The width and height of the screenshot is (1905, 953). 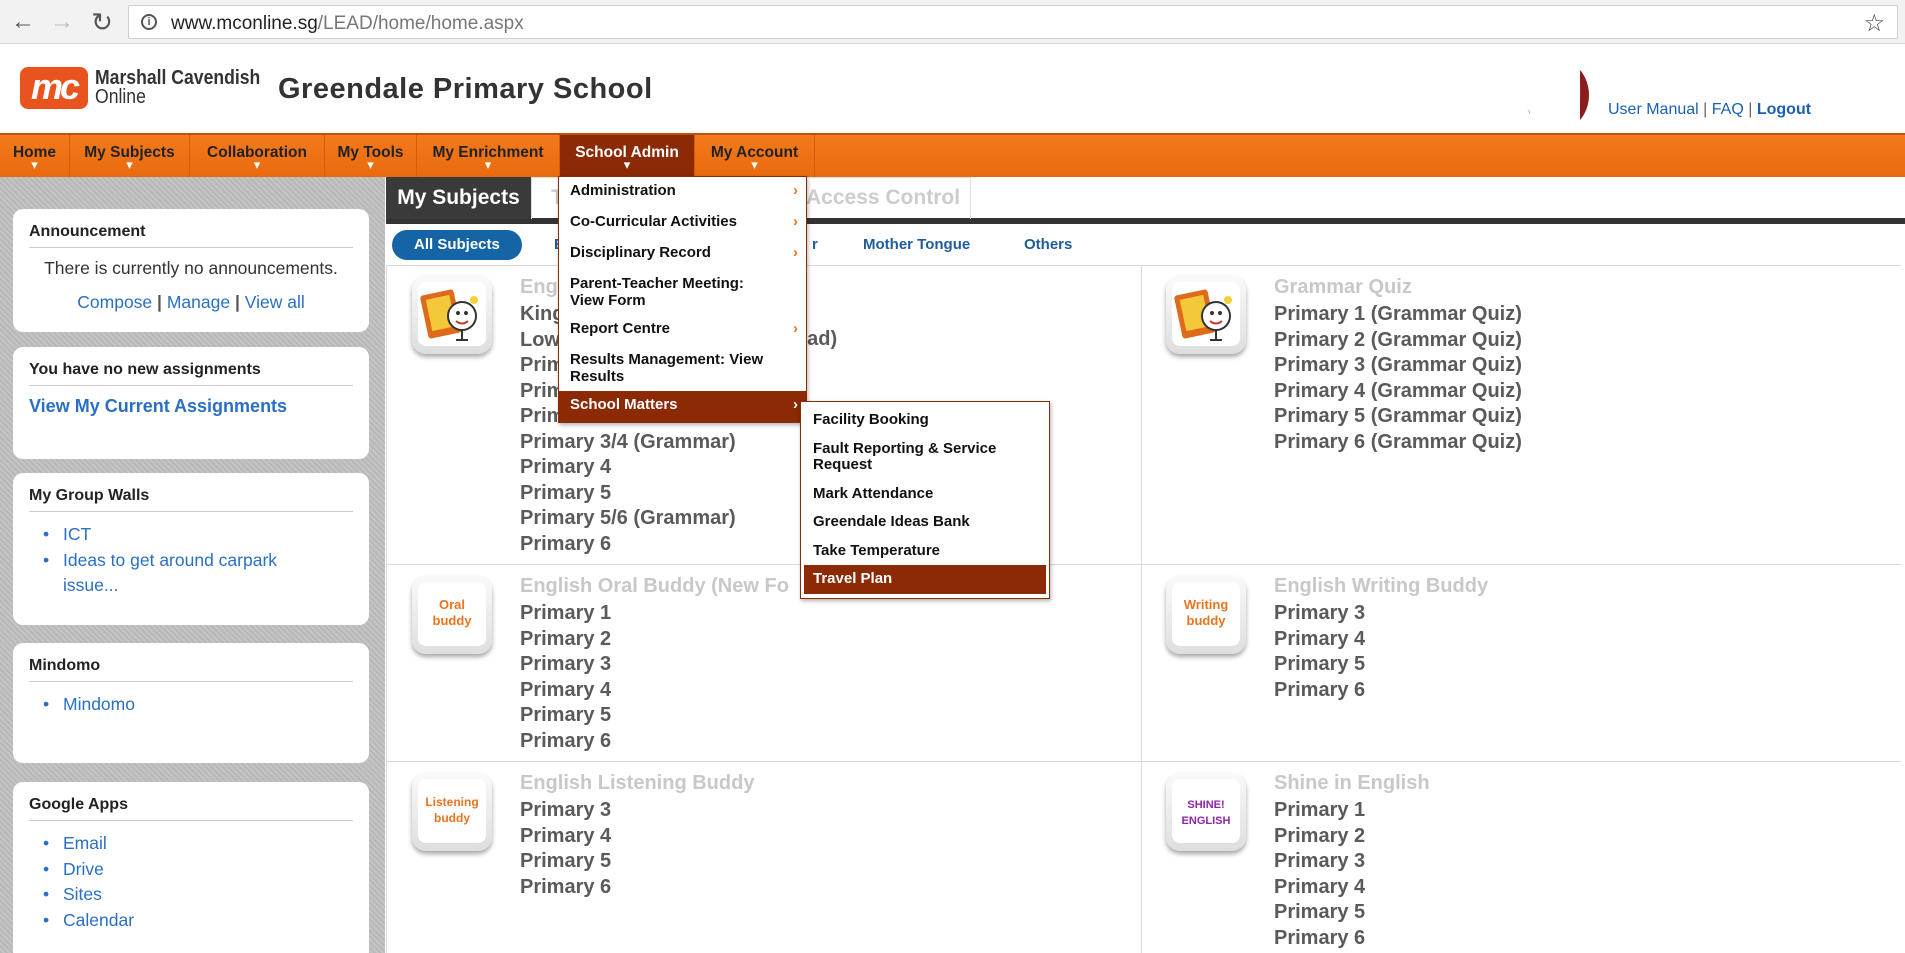 What do you see at coordinates (682, 406) in the screenshot?
I see `menu-school-matters: School Matters` at bounding box center [682, 406].